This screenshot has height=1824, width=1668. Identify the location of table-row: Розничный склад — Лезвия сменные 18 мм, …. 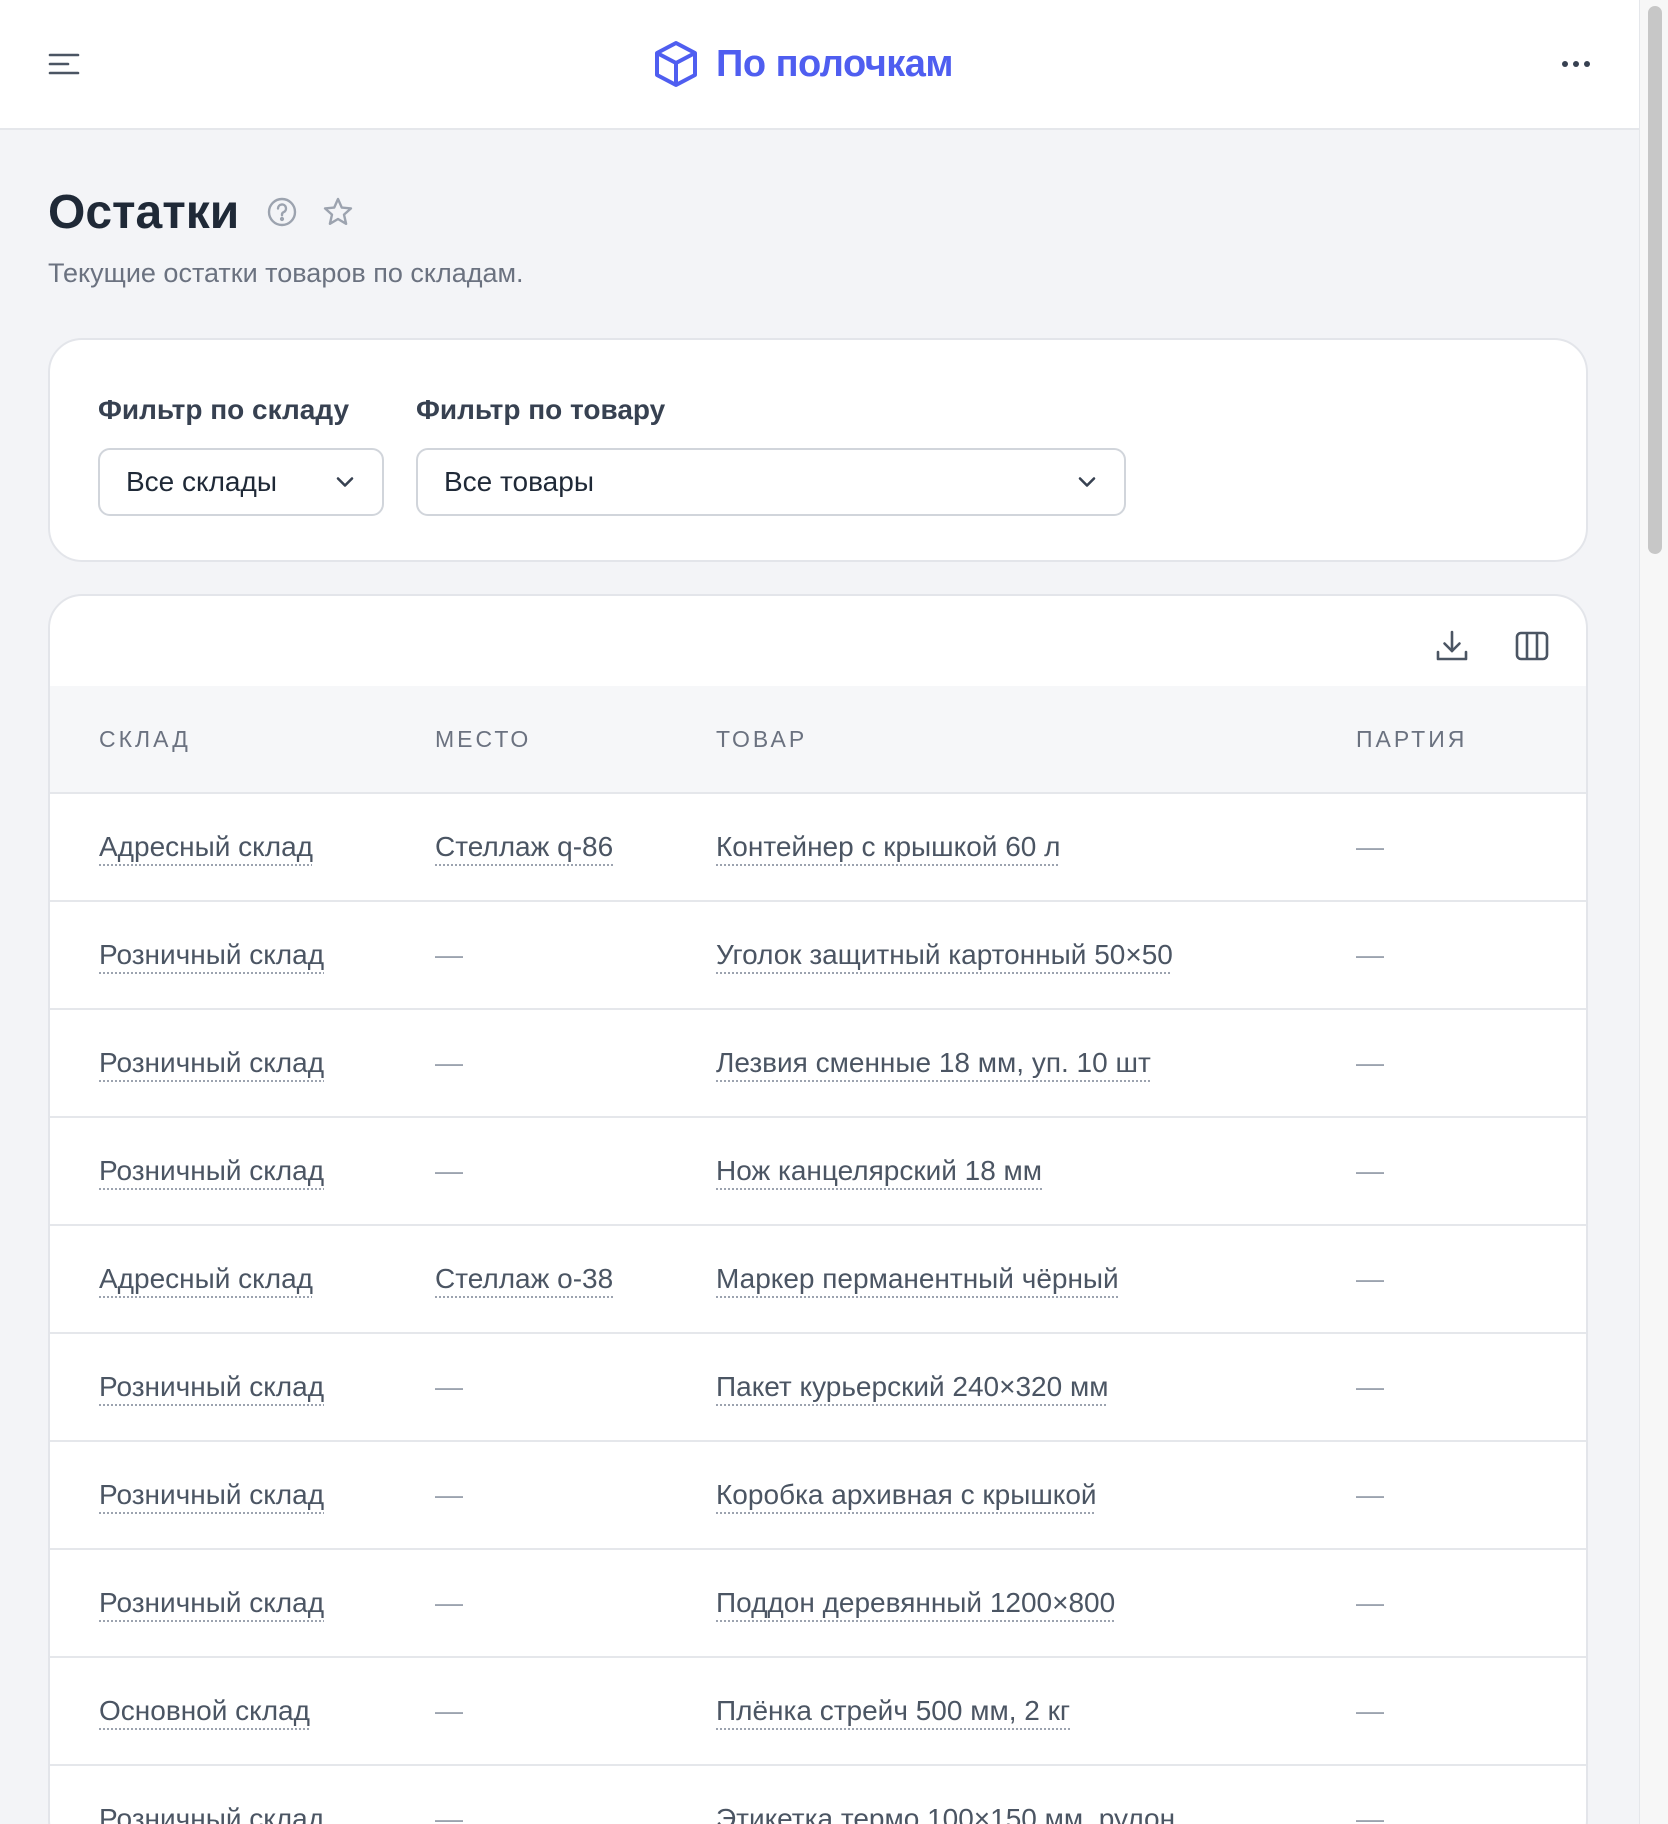
(818, 1064).